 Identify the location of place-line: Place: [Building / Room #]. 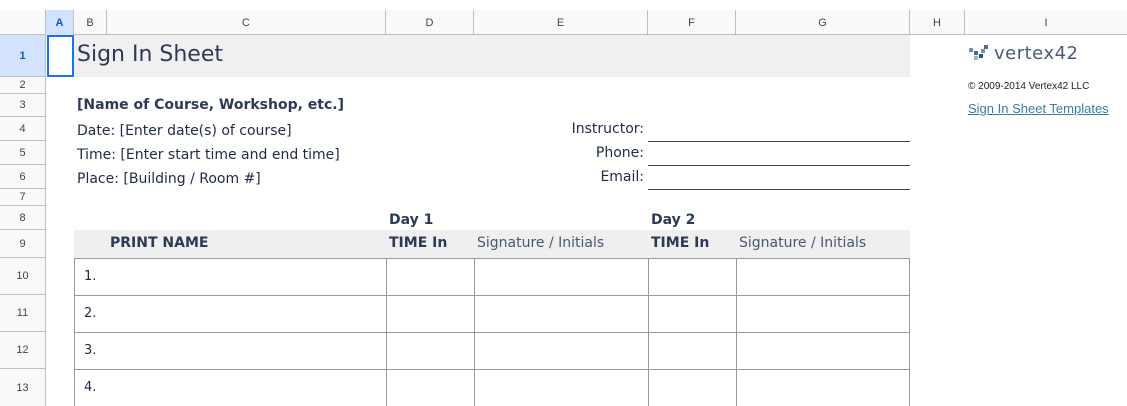
(169, 179).